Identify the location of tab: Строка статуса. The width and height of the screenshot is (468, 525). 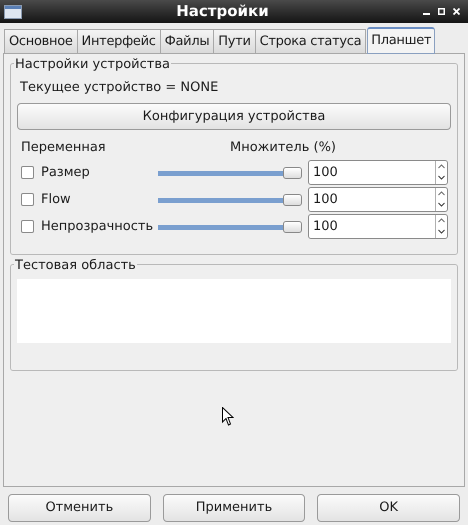
(310, 41).